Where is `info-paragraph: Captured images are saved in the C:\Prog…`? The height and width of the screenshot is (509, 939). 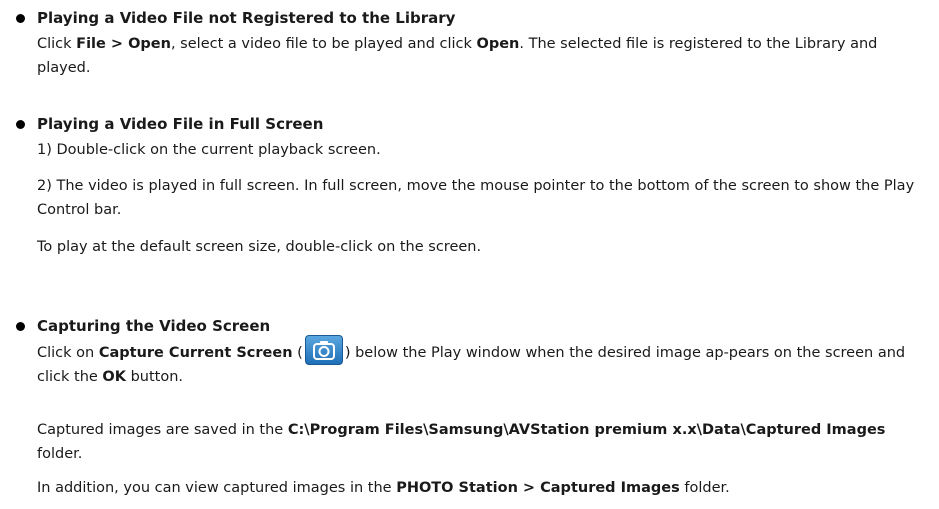 info-paragraph: Captured images are saved in the C:\Prog… is located at coordinates (461, 442).